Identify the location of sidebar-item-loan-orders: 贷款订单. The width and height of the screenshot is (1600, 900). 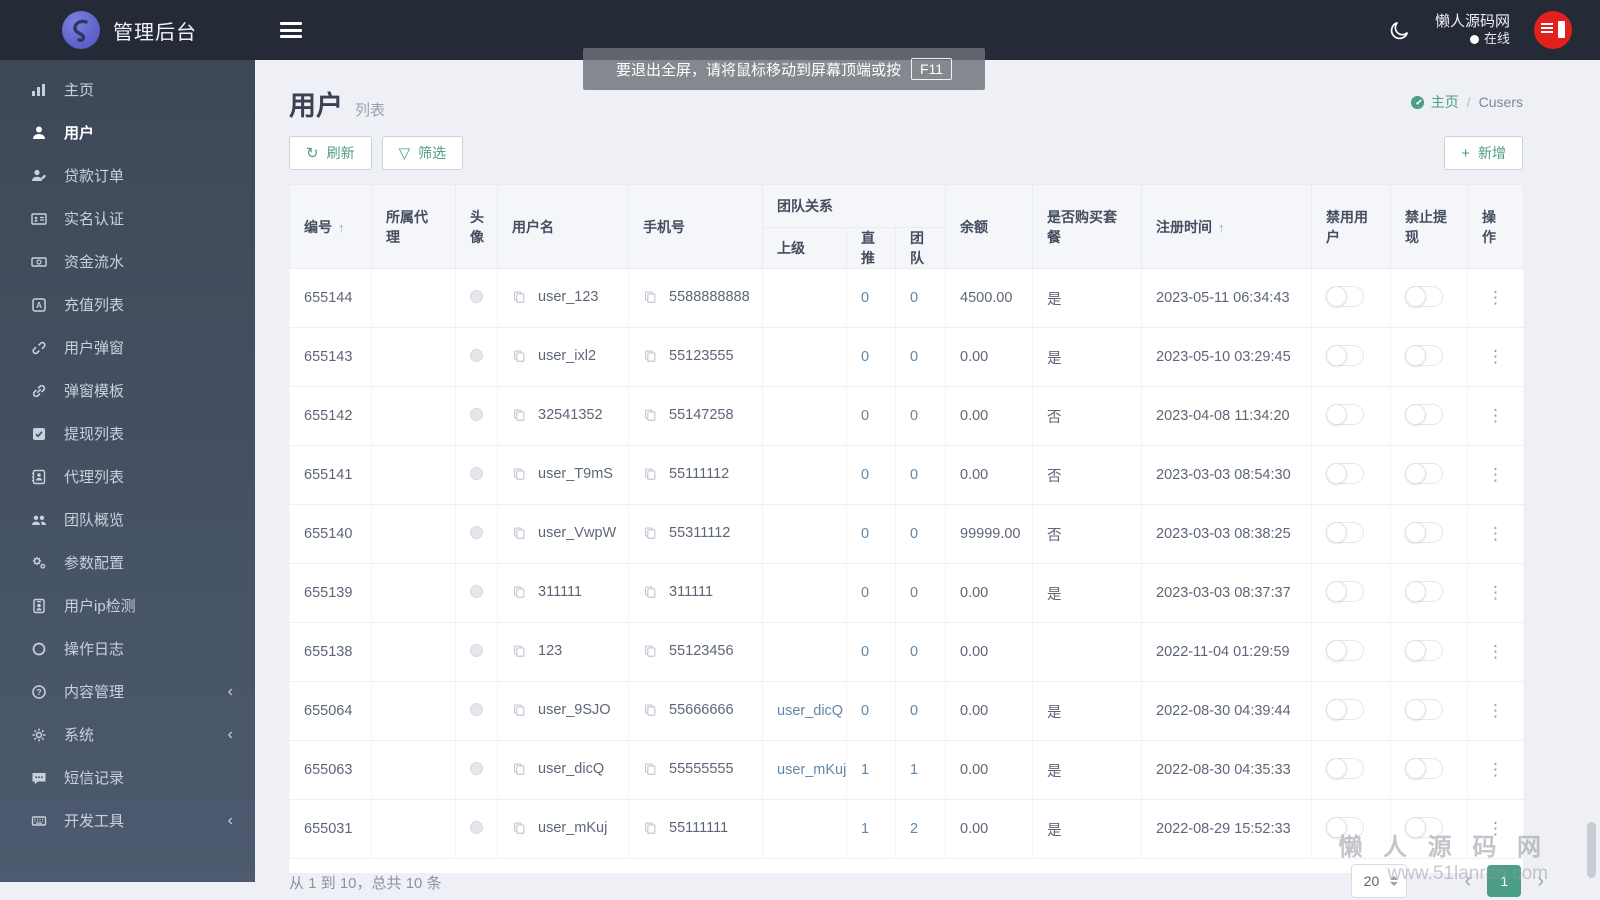
(127, 175).